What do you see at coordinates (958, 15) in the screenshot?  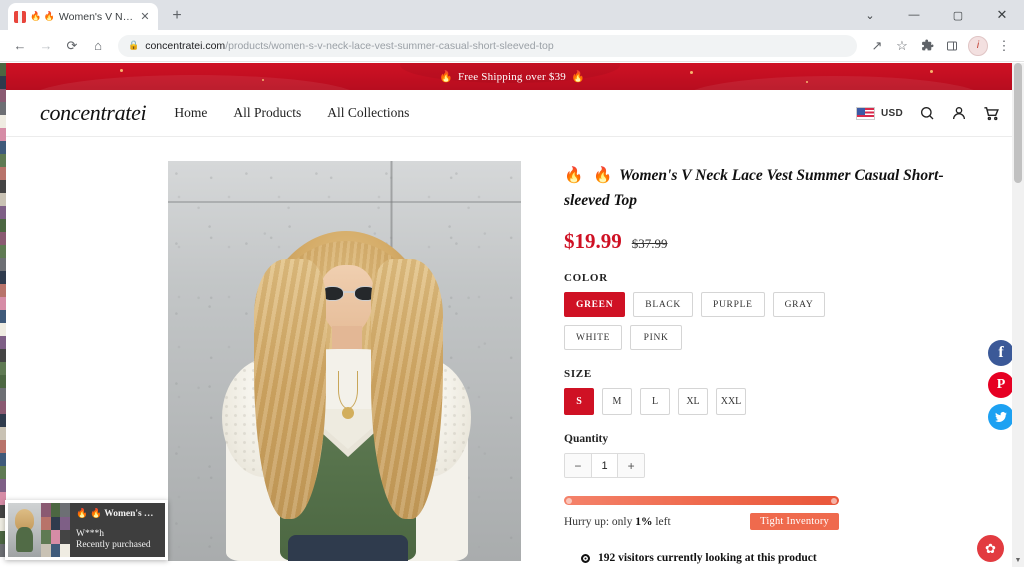 I see `maximize-icon: ▢` at bounding box center [958, 15].